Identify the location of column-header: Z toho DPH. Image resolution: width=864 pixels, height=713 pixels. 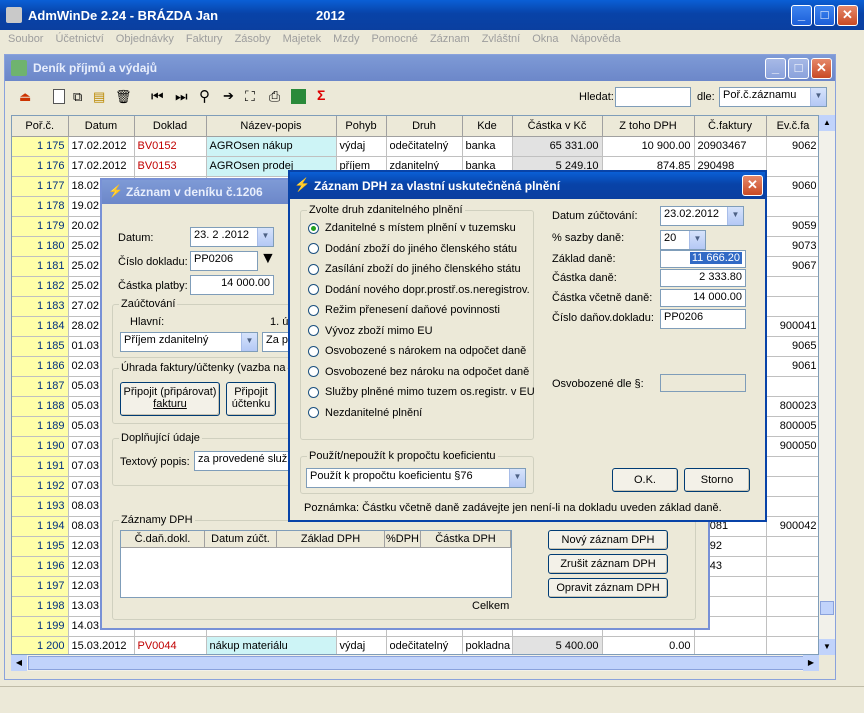
(648, 126).